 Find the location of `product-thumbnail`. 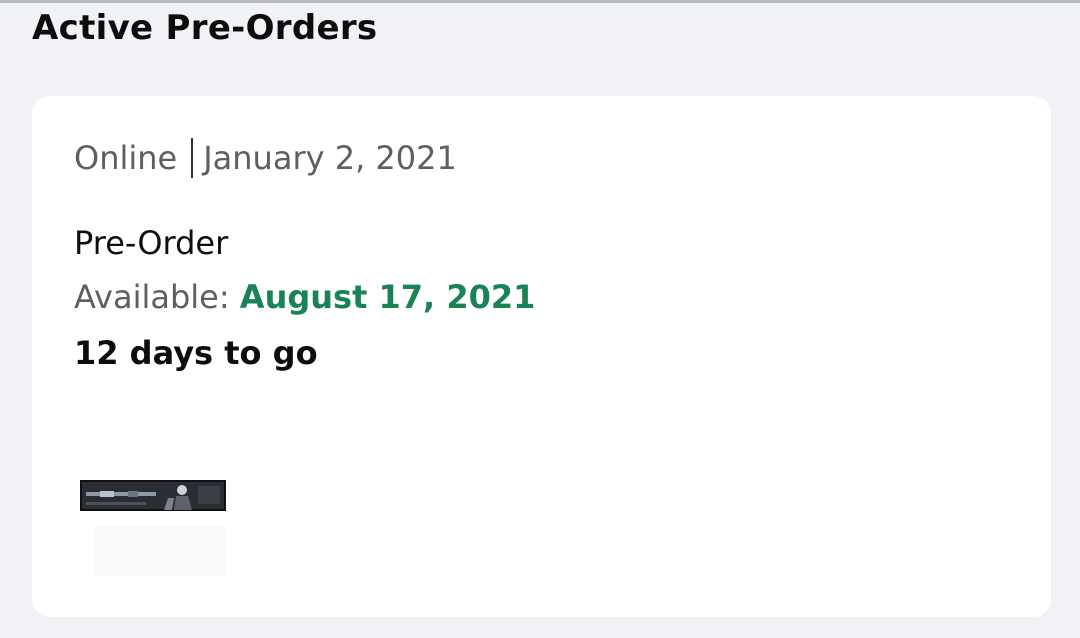

product-thumbnail is located at coordinates (155, 528).